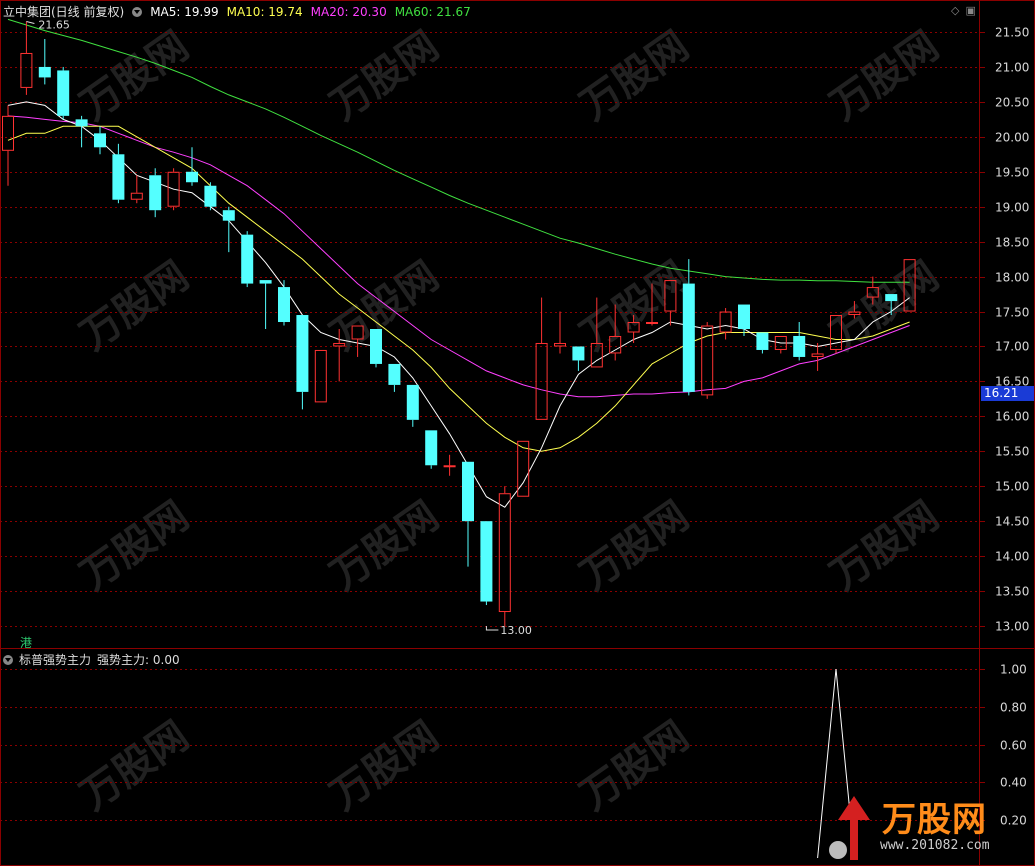 Image resolution: width=1035 pixels, height=866 pixels. What do you see at coordinates (1012, 522) in the screenshot?
I see `price-tick-label: 14.50` at bounding box center [1012, 522].